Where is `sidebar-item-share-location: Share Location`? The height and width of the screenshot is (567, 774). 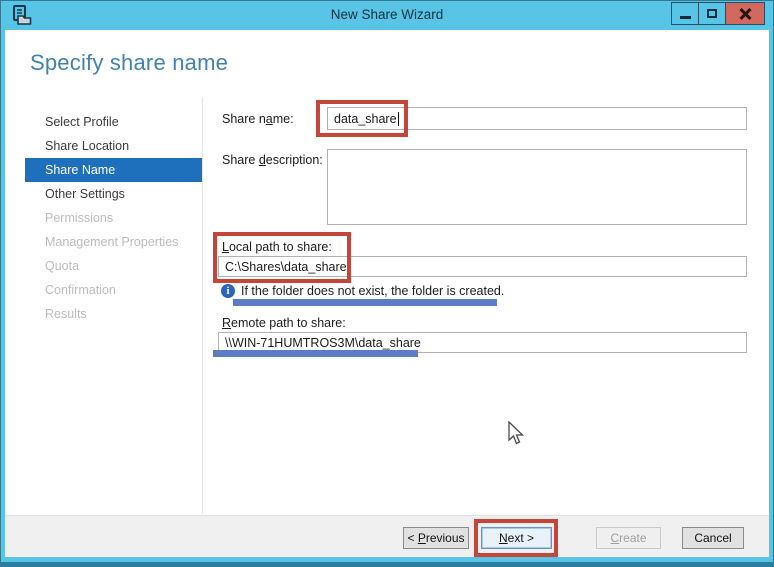
sidebar-item-share-location: Share Location is located at coordinates (113, 146).